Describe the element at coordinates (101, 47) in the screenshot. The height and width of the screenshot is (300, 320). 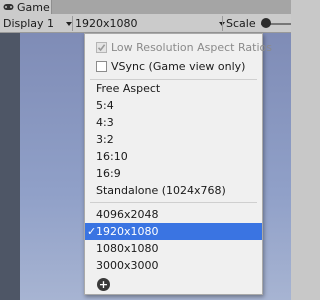
I see `checkbox-checked-icon` at that location.